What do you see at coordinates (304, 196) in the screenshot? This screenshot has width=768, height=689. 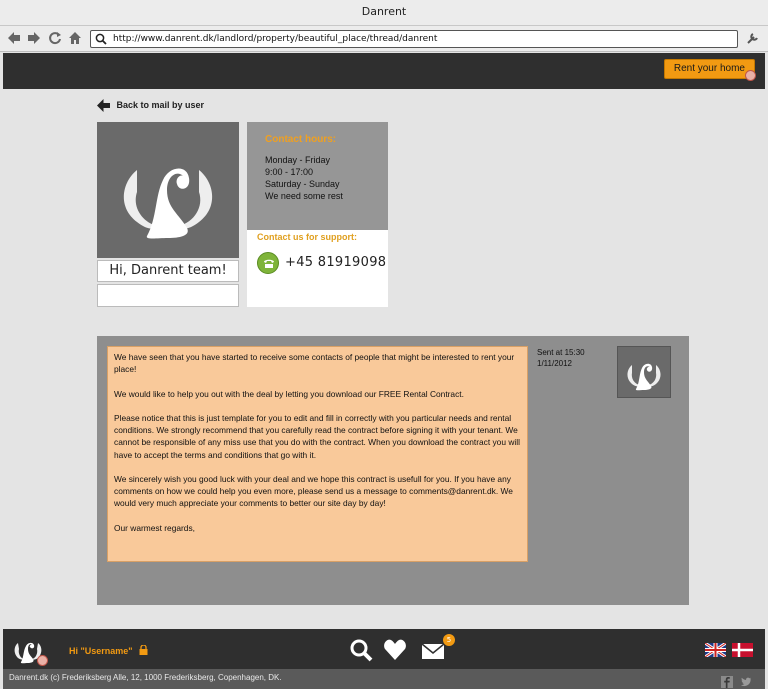 I see `hours-line: We need some rest` at bounding box center [304, 196].